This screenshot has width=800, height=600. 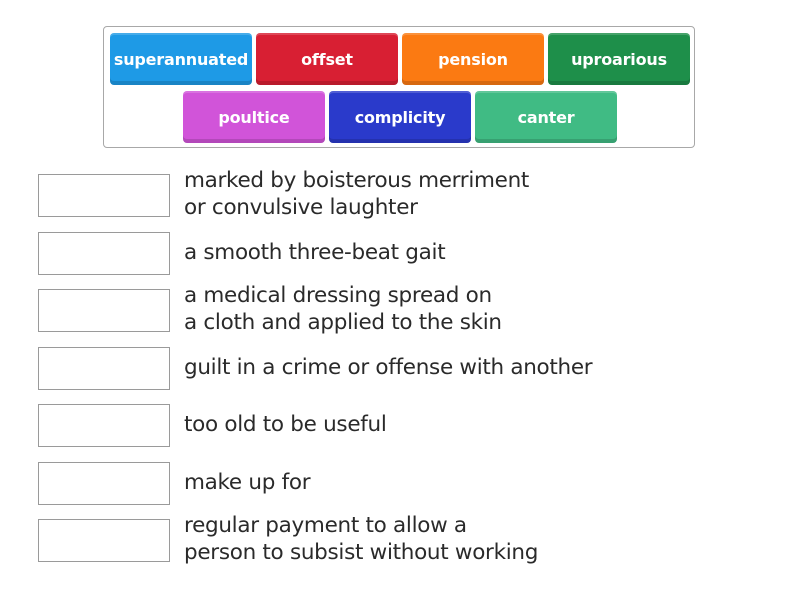 I want to click on tile-canter: canter, so click(x=546, y=117).